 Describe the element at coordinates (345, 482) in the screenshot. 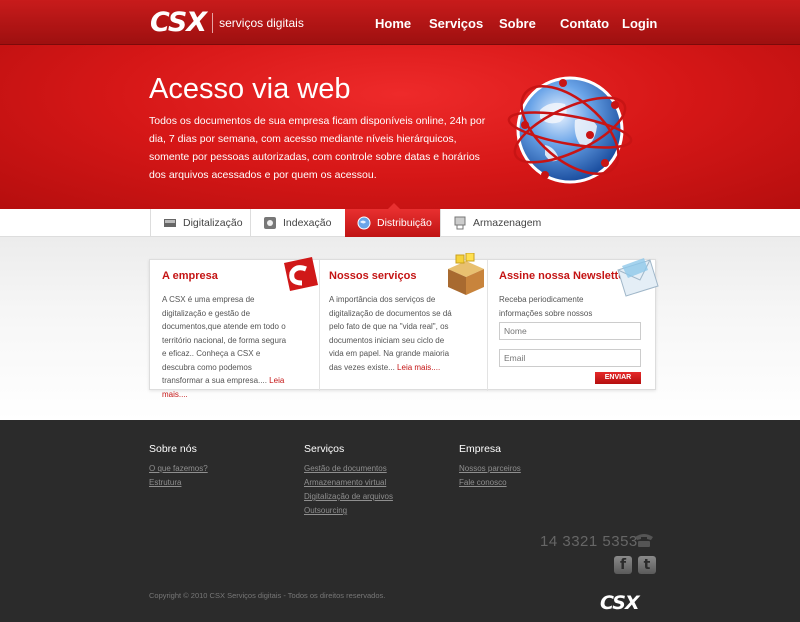

I see `footer-link: Armazenamento virtual` at that location.